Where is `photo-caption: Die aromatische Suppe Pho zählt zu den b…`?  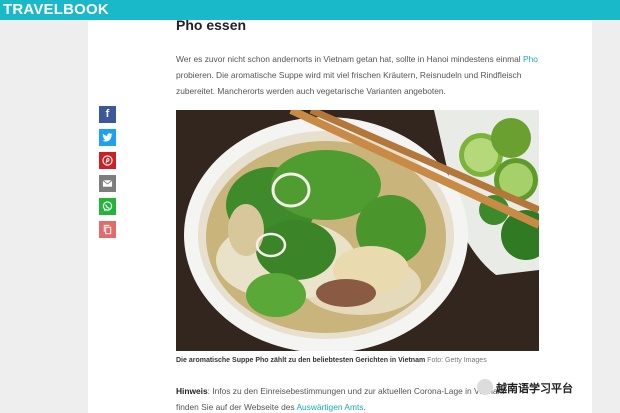
photo-caption: Die aromatische Suppe Pho zählt zu den b… is located at coordinates (331, 360).